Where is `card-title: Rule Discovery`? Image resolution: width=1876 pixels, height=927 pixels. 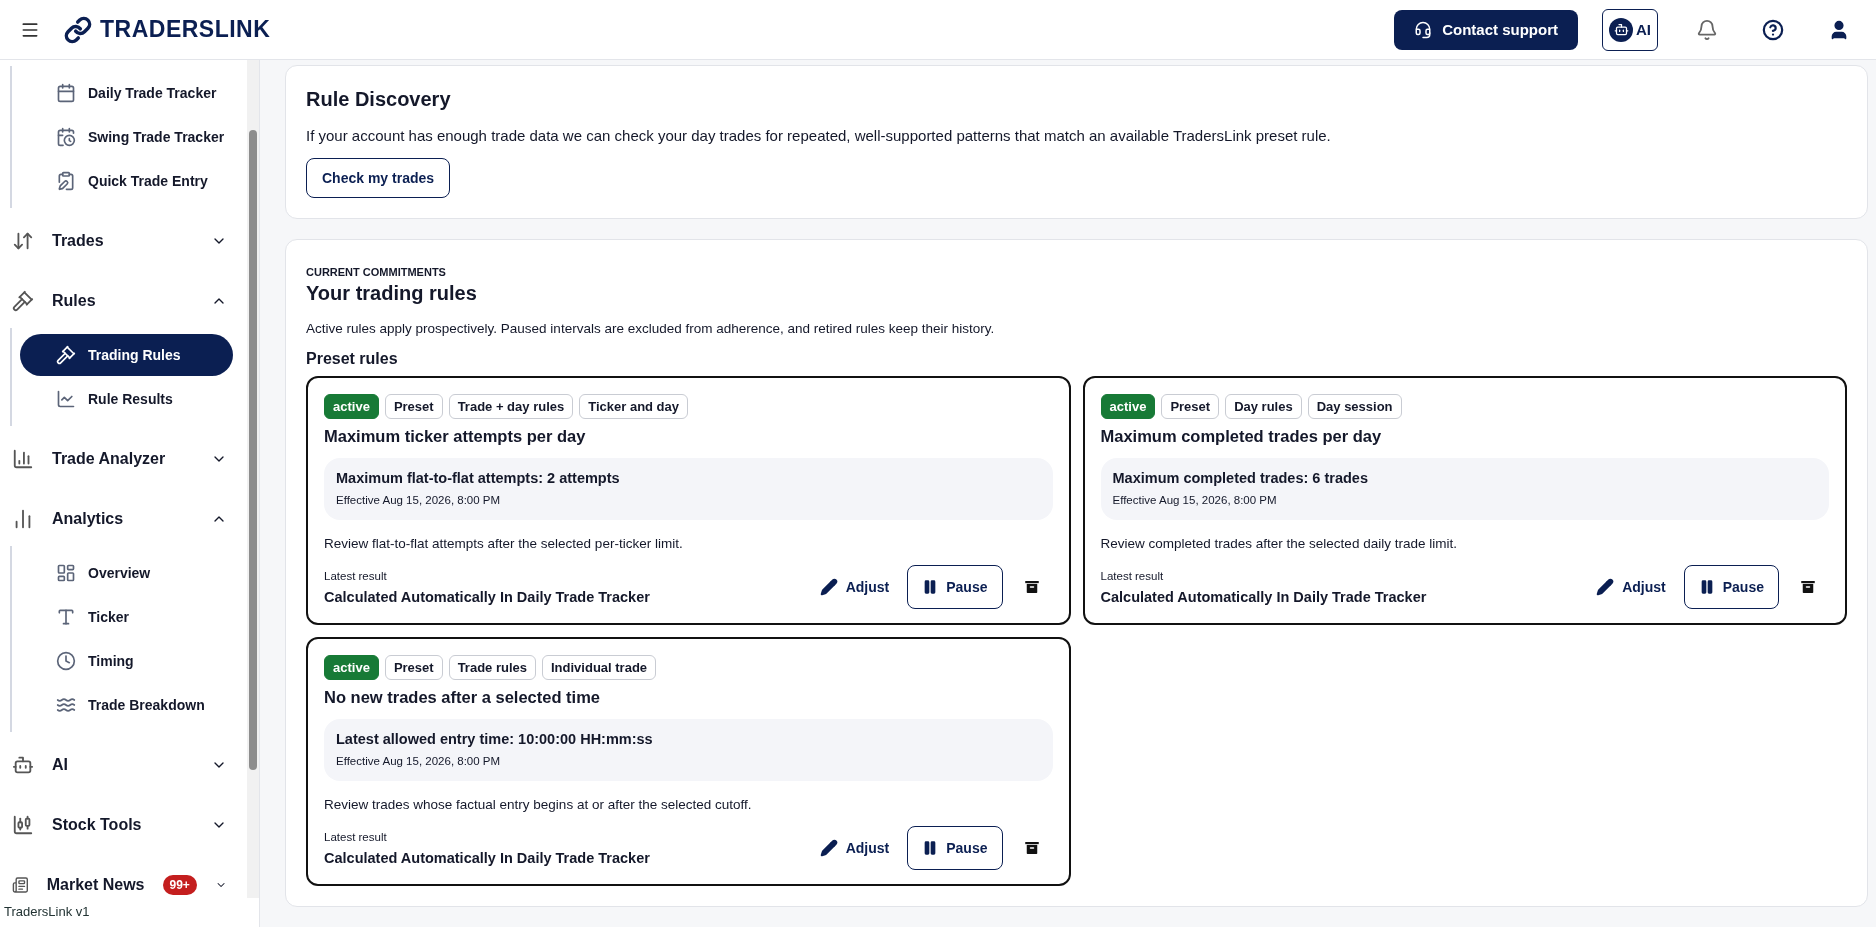 card-title: Rule Discovery is located at coordinates (379, 99).